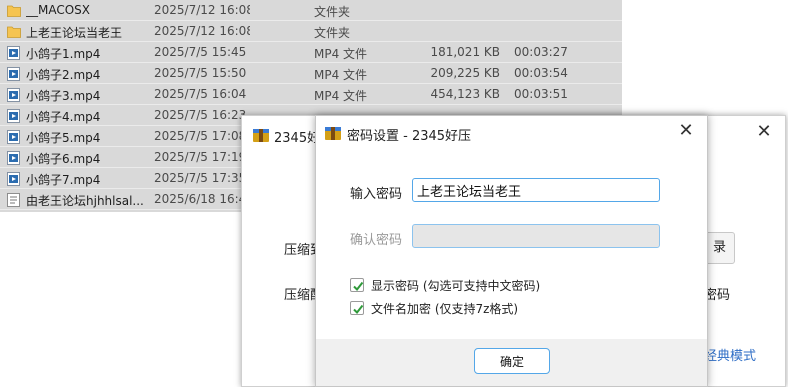  What do you see at coordinates (465, 94) in the screenshot?
I see `file-size: 454,123 KB` at bounding box center [465, 94].